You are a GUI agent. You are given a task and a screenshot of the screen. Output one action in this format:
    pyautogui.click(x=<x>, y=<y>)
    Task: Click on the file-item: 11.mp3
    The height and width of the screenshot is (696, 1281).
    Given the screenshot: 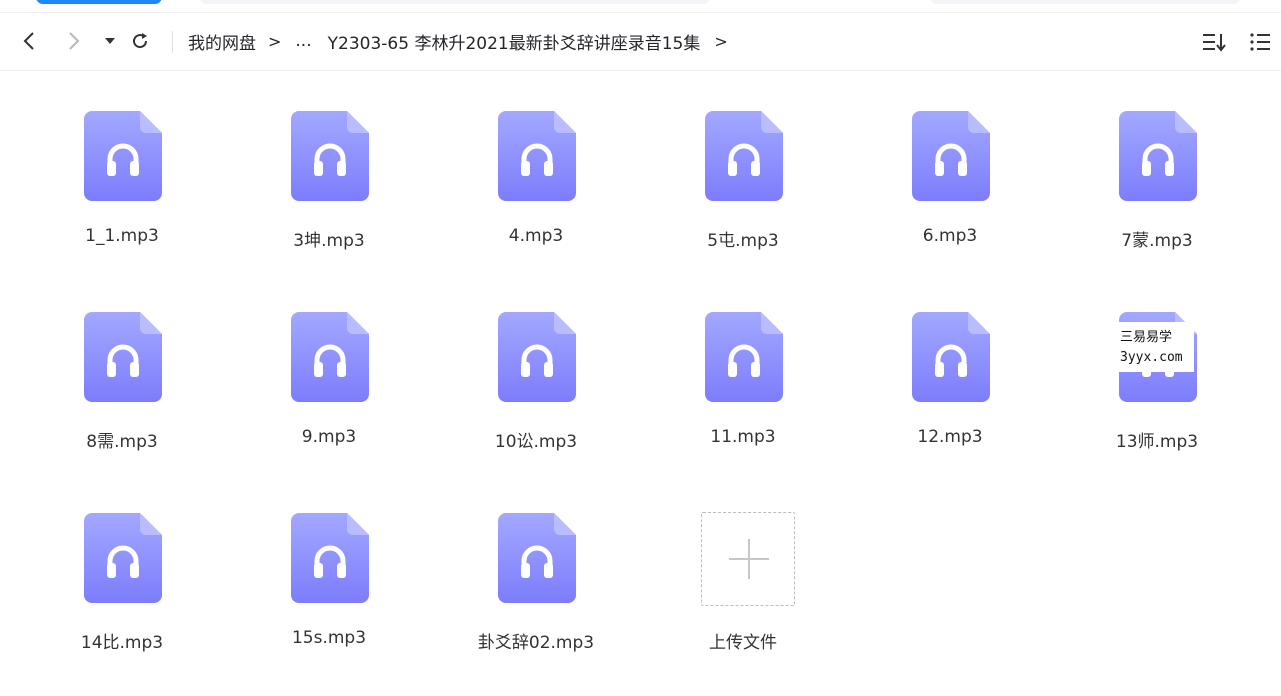 What is the action you would take?
    pyautogui.click(x=743, y=367)
    